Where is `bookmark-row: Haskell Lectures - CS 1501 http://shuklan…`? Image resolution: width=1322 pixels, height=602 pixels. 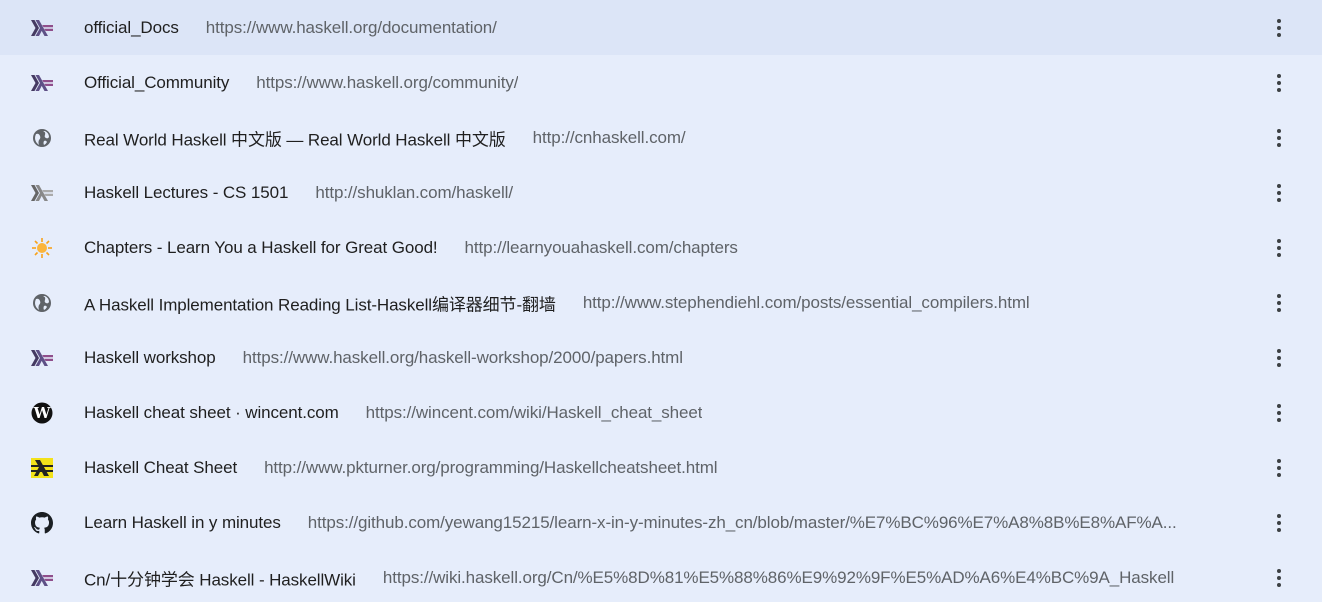 bookmark-row: Haskell Lectures - CS 1501 http://shuklan… is located at coordinates (661, 192).